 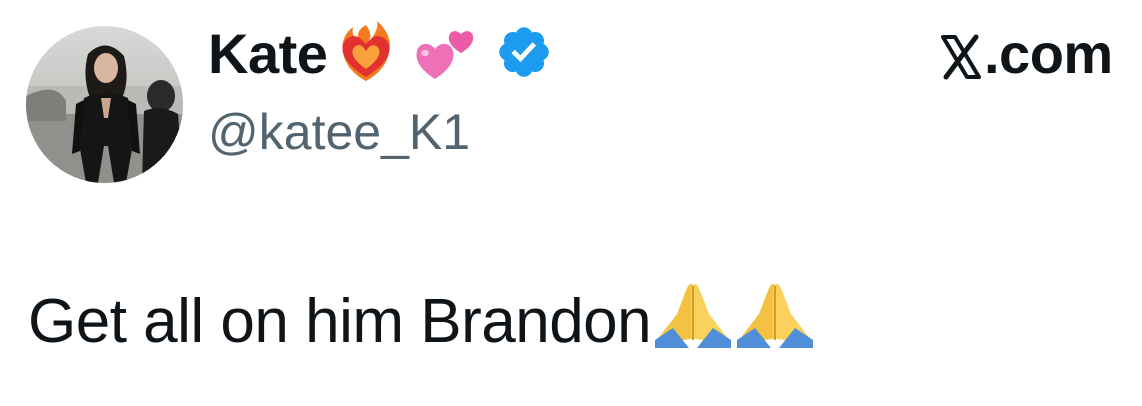 I want to click on avatar, so click(x=104, y=104).